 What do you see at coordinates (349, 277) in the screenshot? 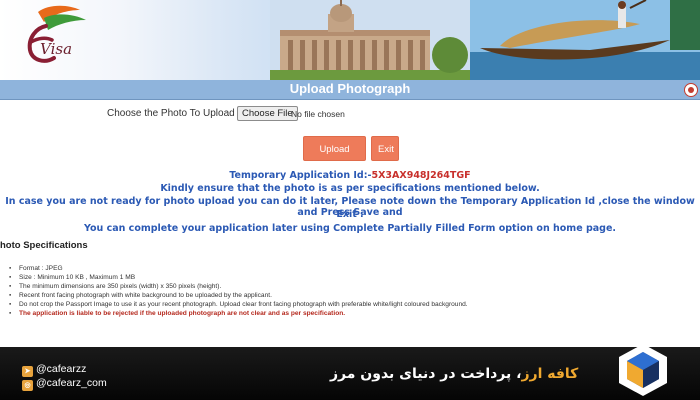
I see `spec-item-size: Size : Minimum 10 KB , Maximum 1 MB` at bounding box center [349, 277].